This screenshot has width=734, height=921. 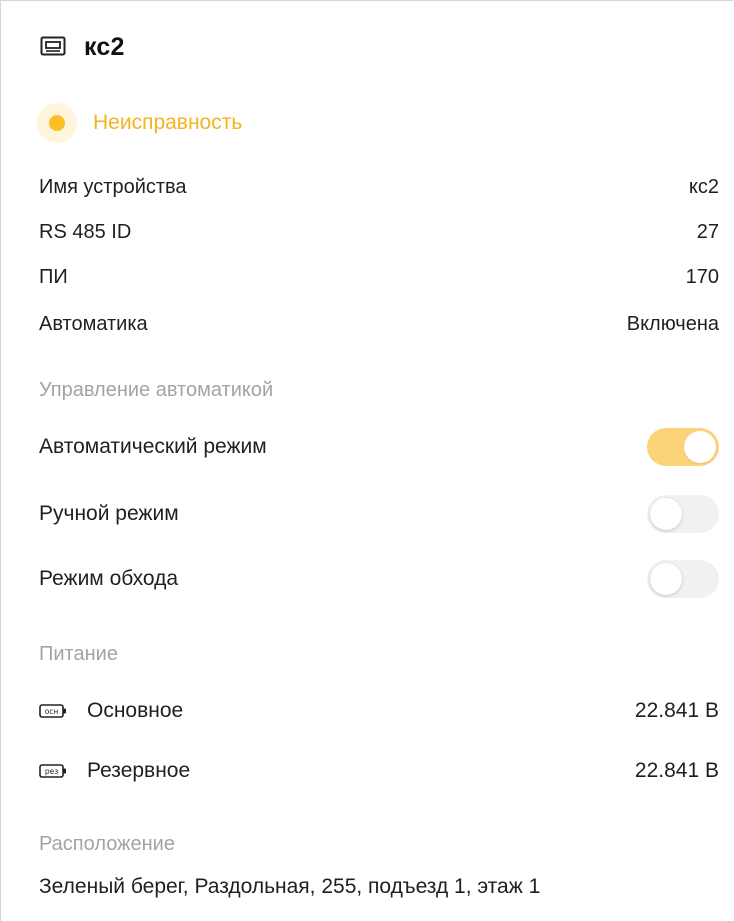 What do you see at coordinates (82, 47) in the screenshot?
I see `device-header: кс2` at bounding box center [82, 47].